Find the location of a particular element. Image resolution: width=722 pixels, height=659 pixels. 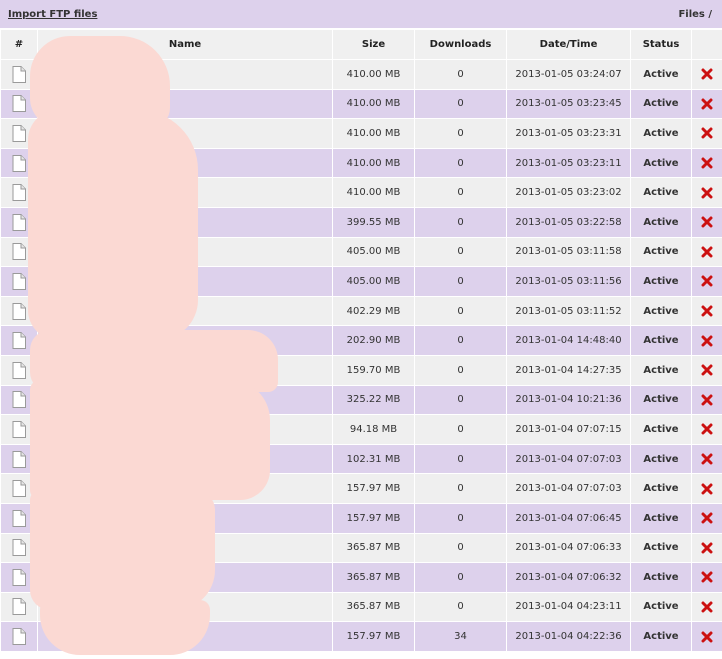

table-row: 94.18 MB 0 2013-01-04 07:07:15 Active is located at coordinates (361, 429).